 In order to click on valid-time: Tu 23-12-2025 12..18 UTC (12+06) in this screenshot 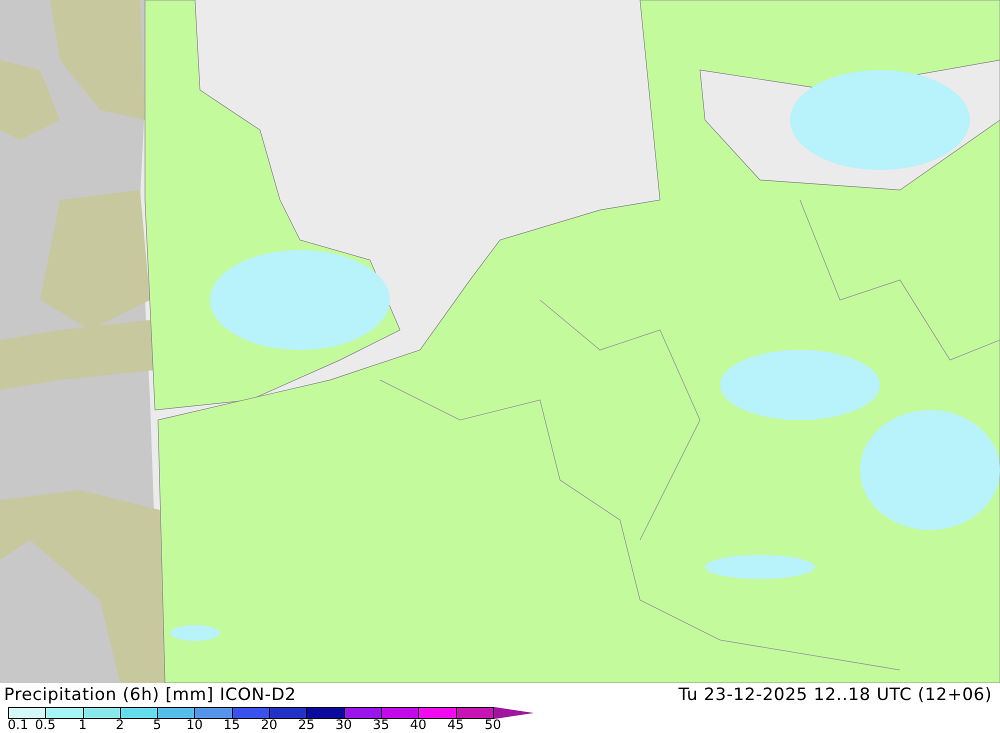, I will do `click(835, 695)`.